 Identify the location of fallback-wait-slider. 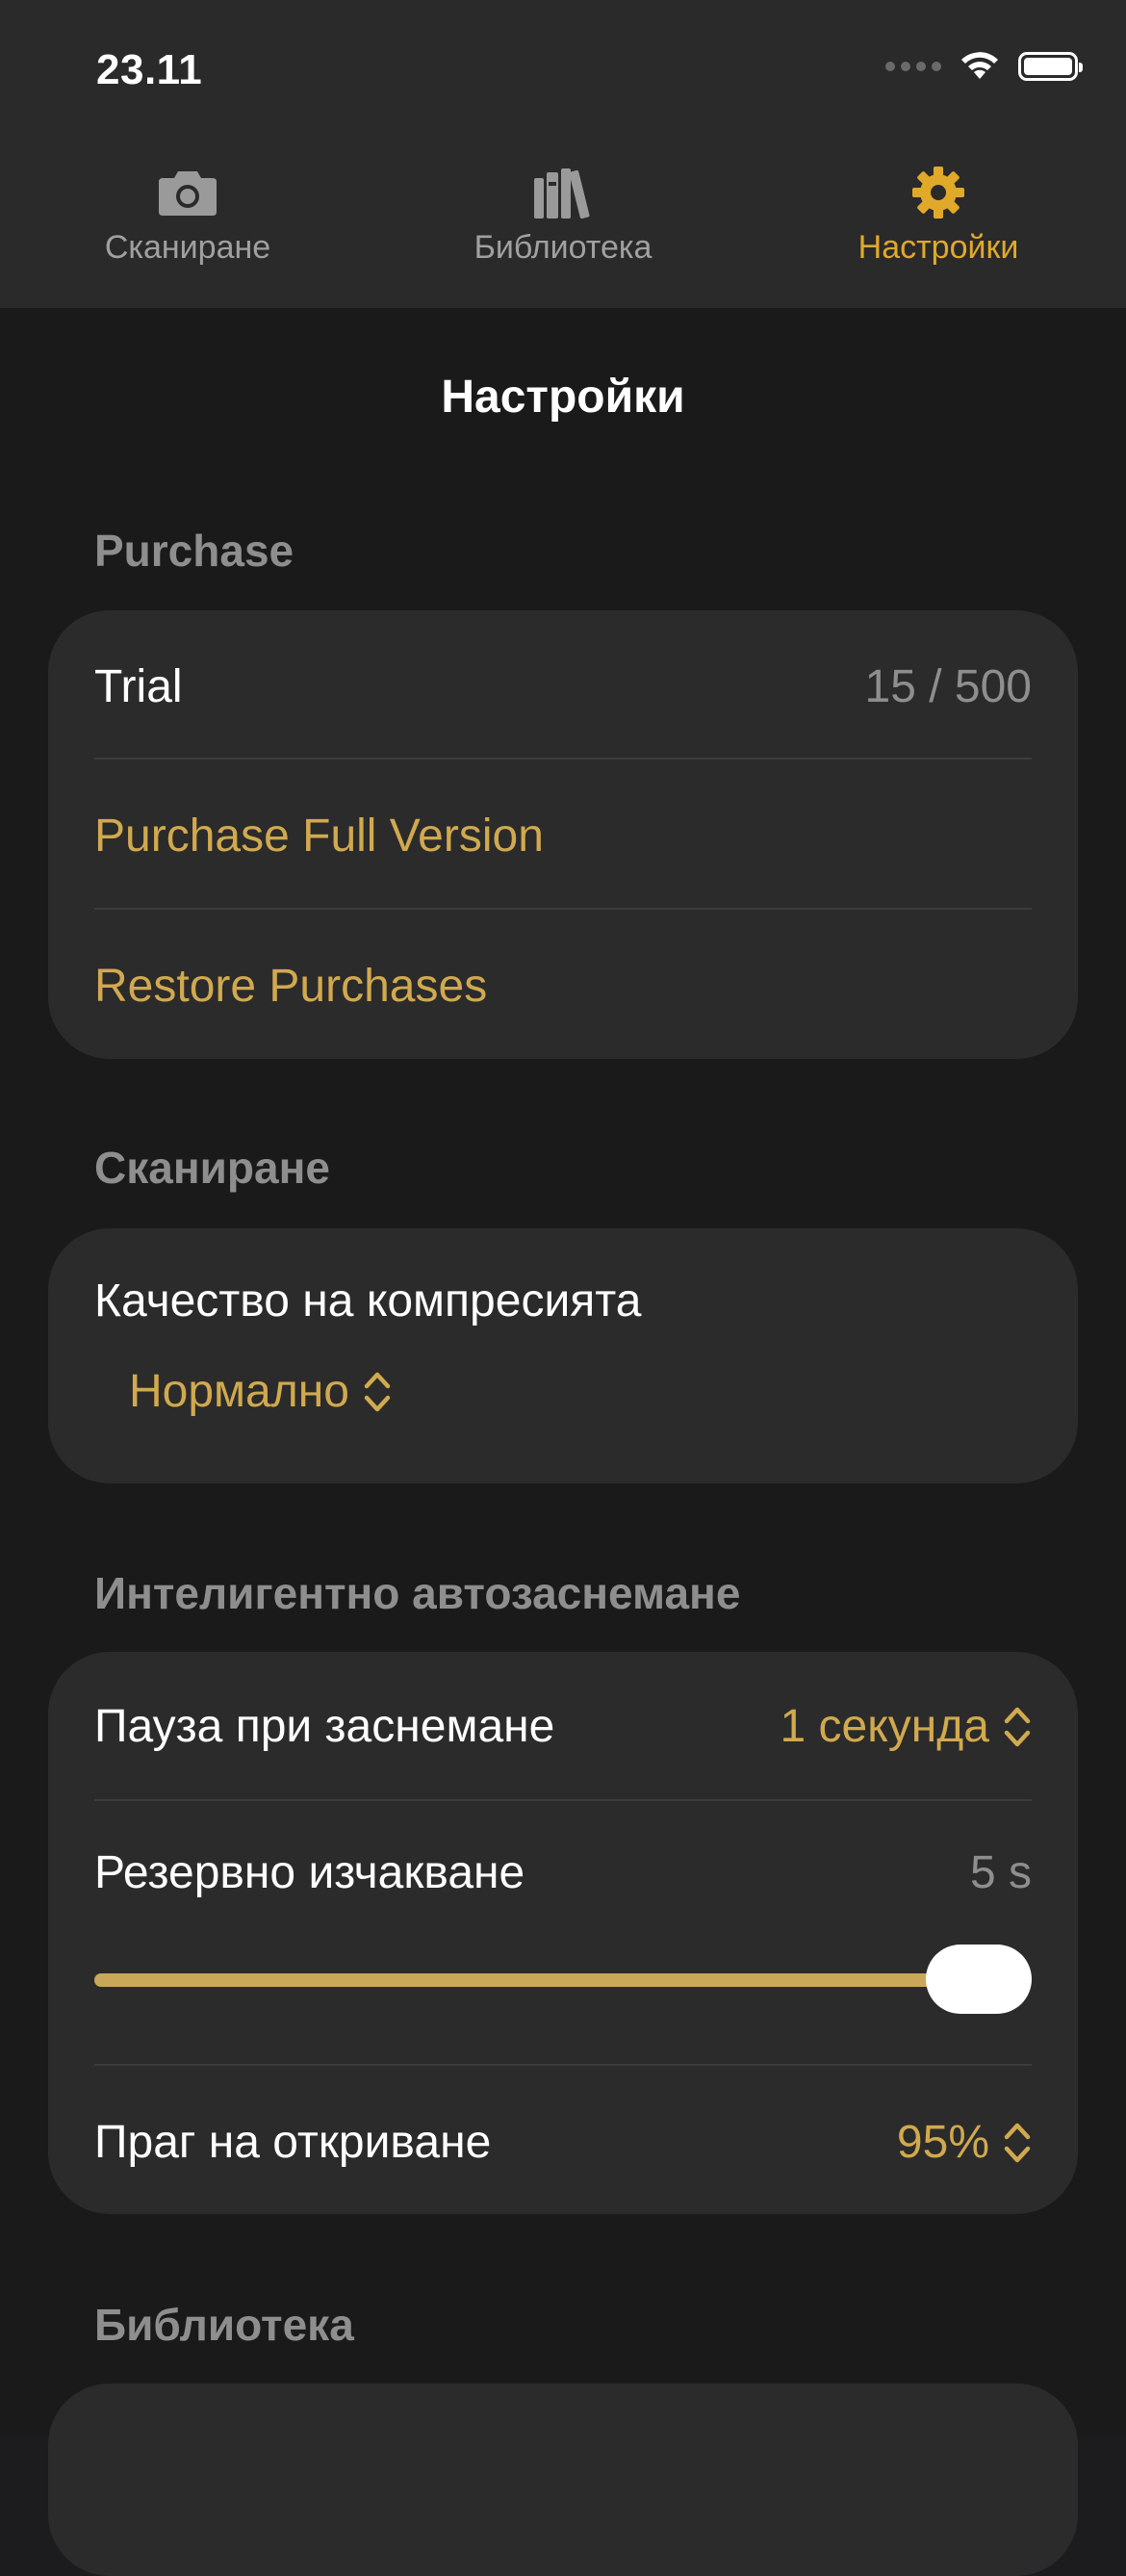
(563, 1979).